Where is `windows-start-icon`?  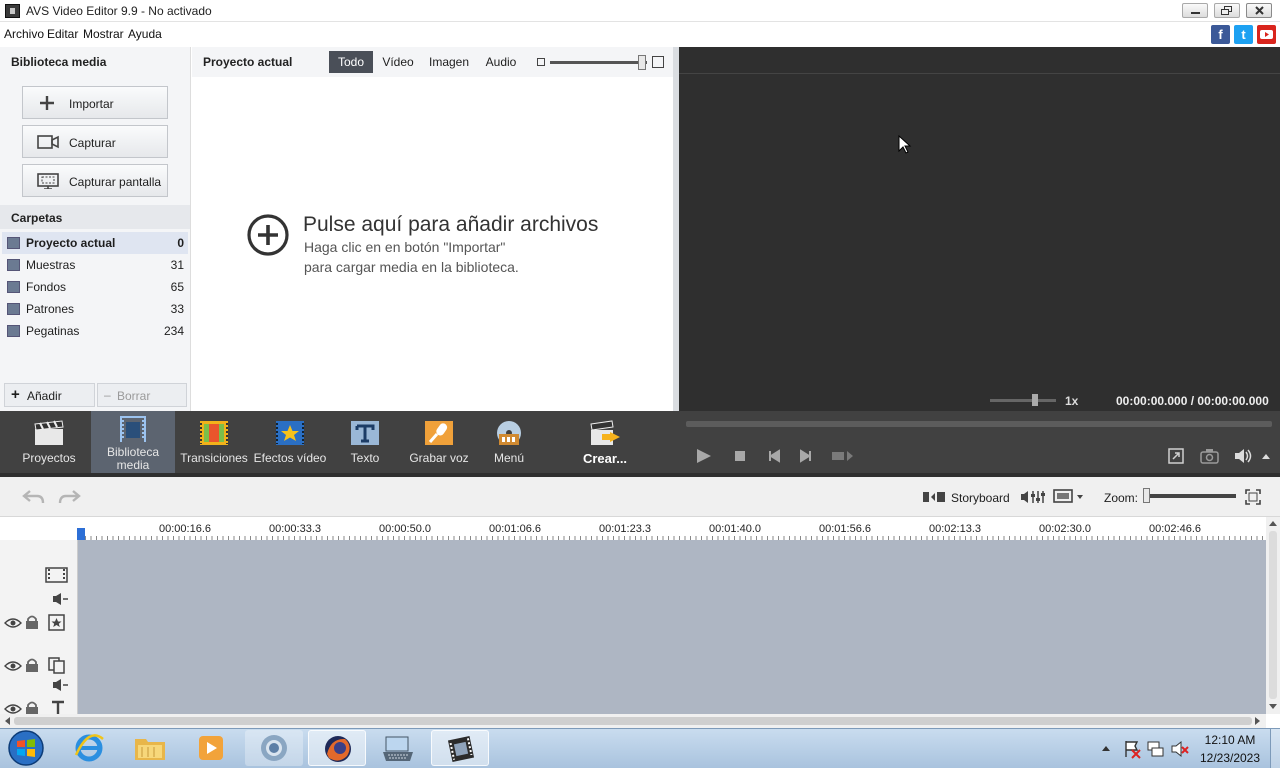 windows-start-icon is located at coordinates (26, 748).